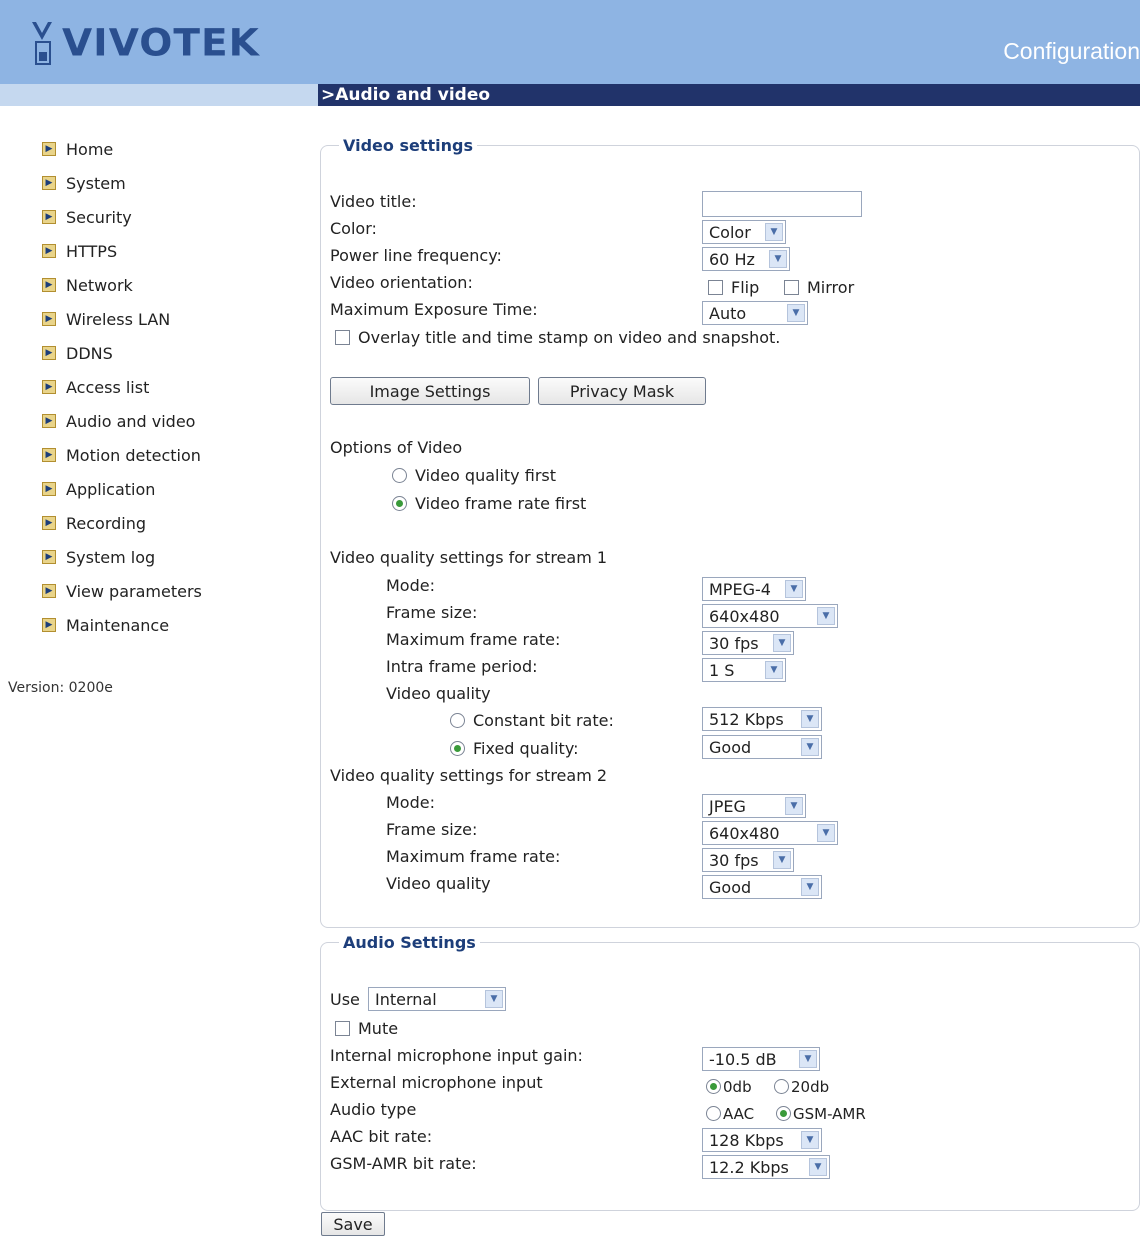 The image size is (1140, 1236). I want to click on stream2-max-rate-select: 30 fps ▼, so click(748, 860).